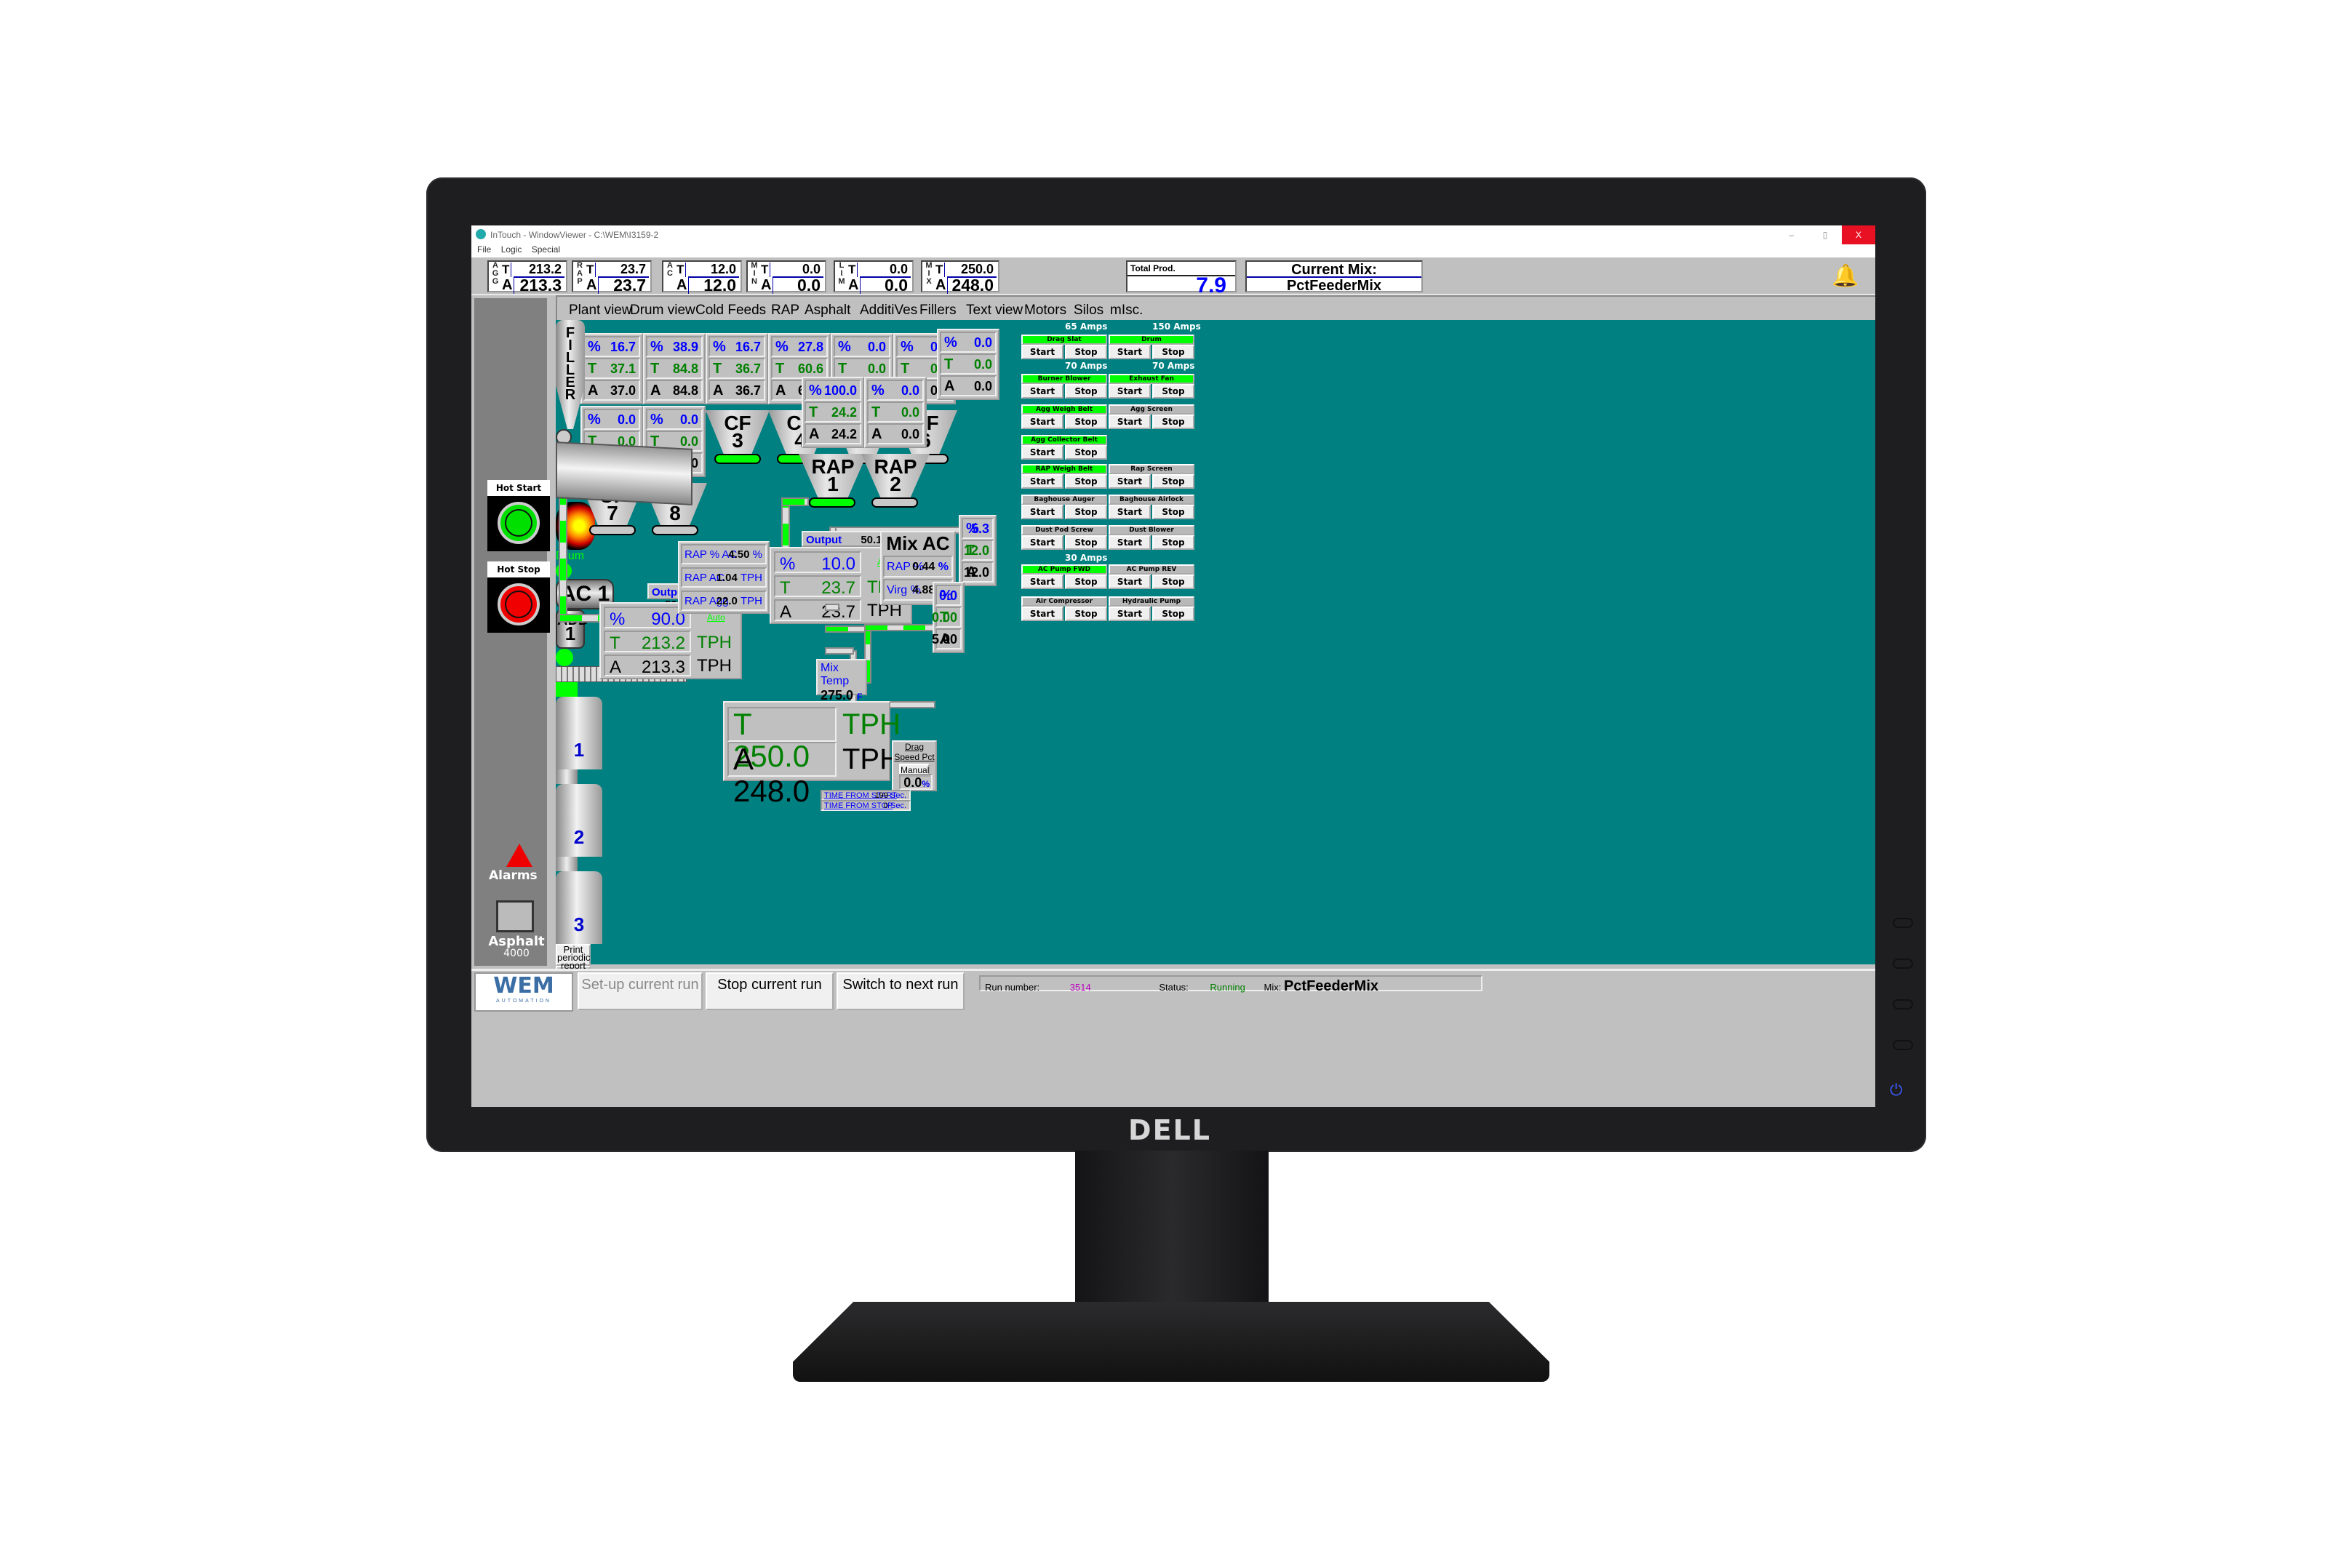 The width and height of the screenshot is (2335, 1568). I want to click on motor-dust-pod-screw-start-button: Start, so click(1042, 542).